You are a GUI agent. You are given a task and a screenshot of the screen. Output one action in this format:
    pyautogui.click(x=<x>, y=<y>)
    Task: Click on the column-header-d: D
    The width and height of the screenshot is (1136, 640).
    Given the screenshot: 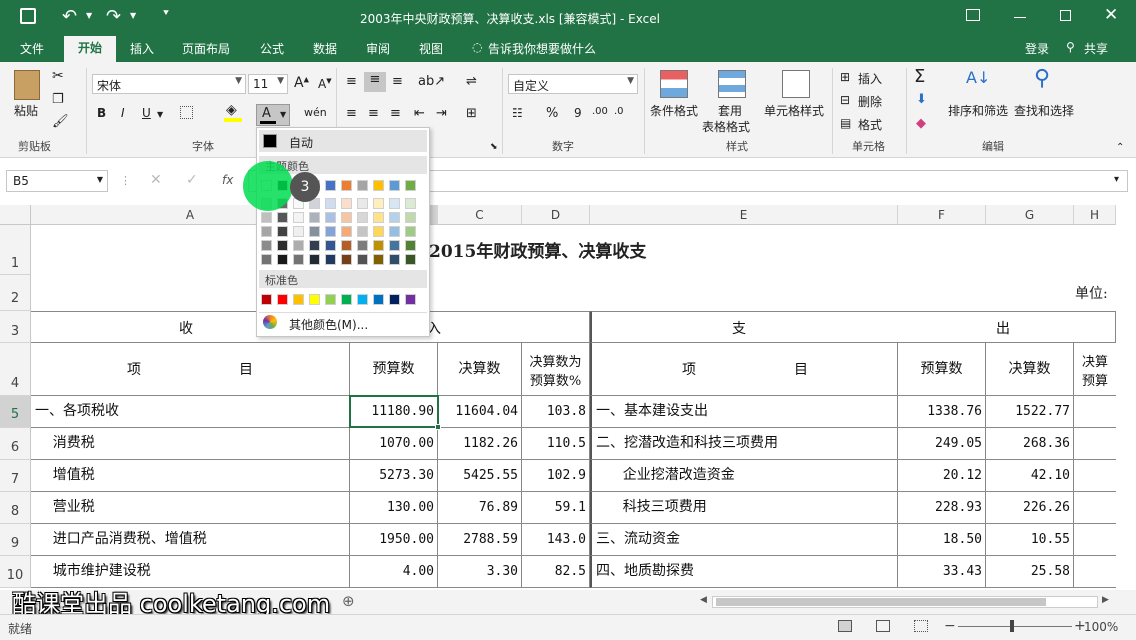 What is the action you would take?
    pyautogui.click(x=556, y=215)
    